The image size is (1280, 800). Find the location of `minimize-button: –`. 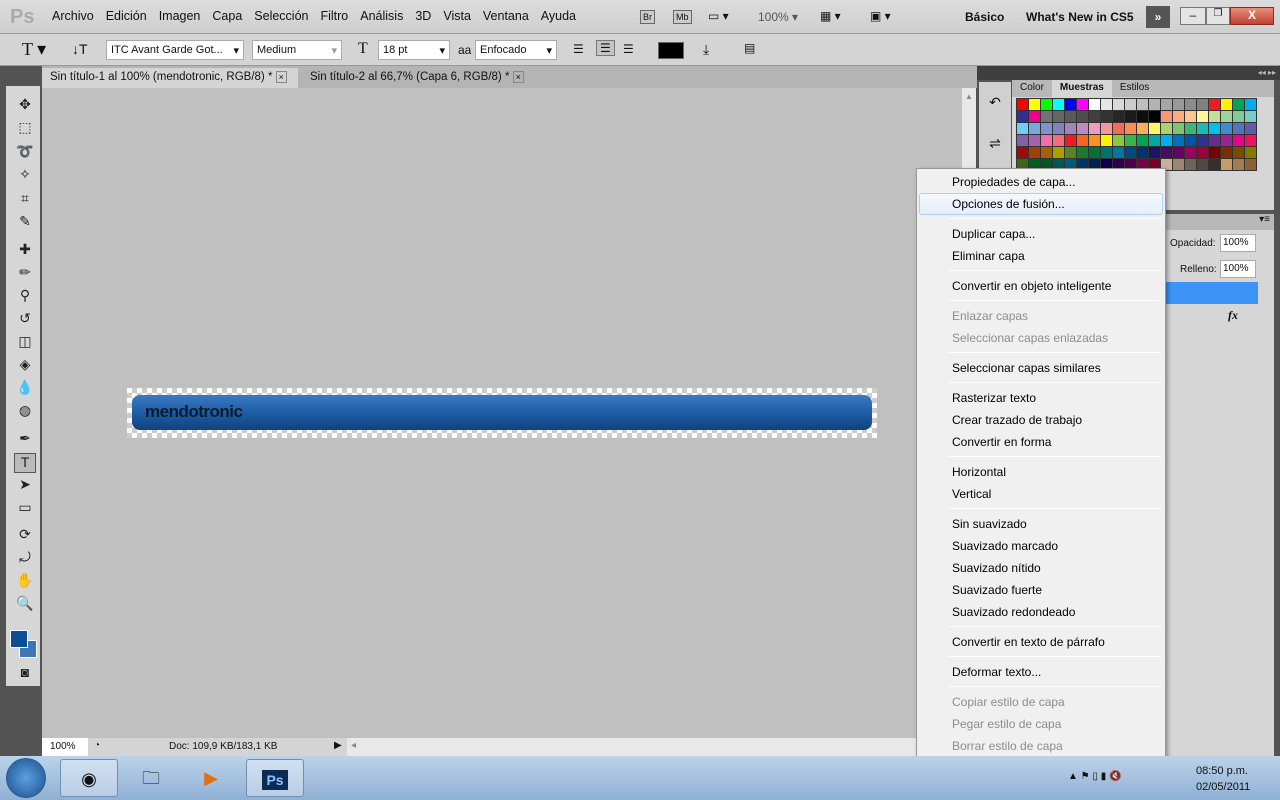

minimize-button: – is located at coordinates (1193, 16).